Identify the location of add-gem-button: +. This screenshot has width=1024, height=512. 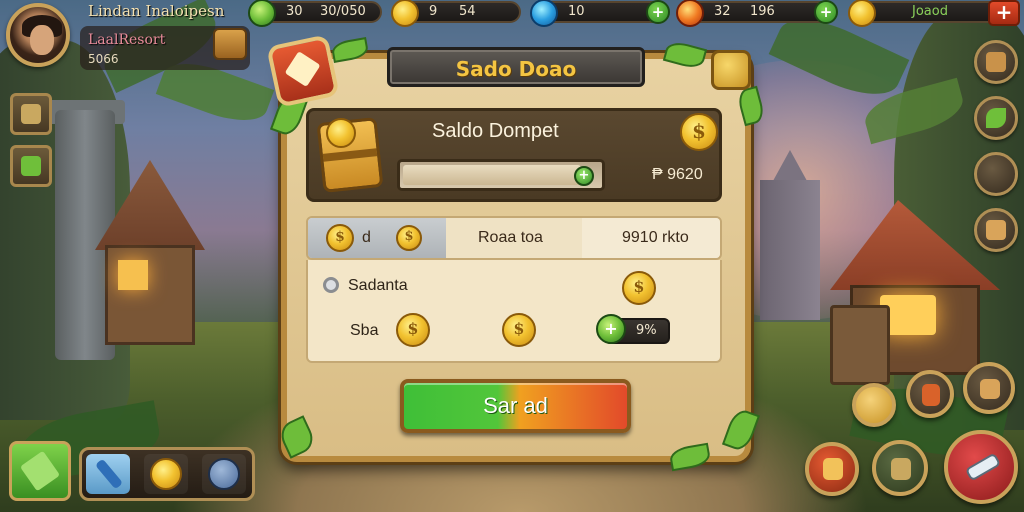
(658, 12).